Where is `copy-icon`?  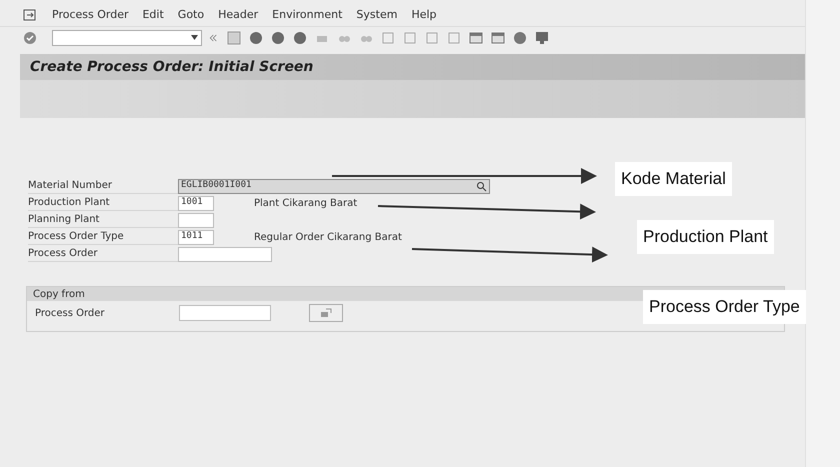 copy-icon is located at coordinates (326, 313).